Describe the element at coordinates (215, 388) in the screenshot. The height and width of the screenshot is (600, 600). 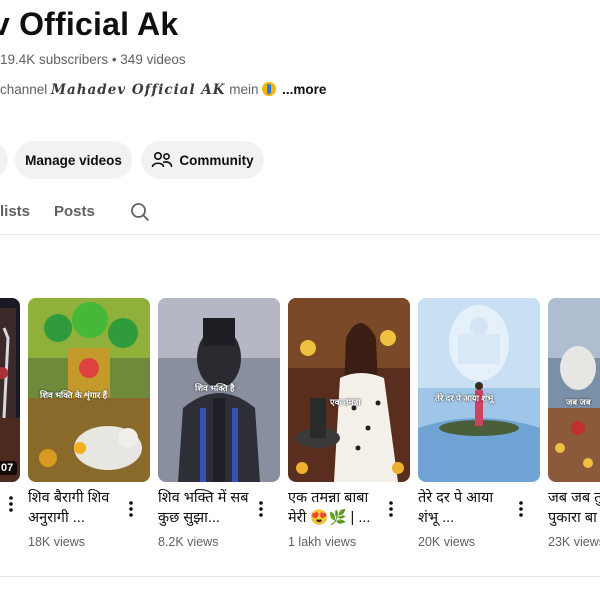
I see `thumbnail-overlay-text: शिव भक्ति है` at that location.